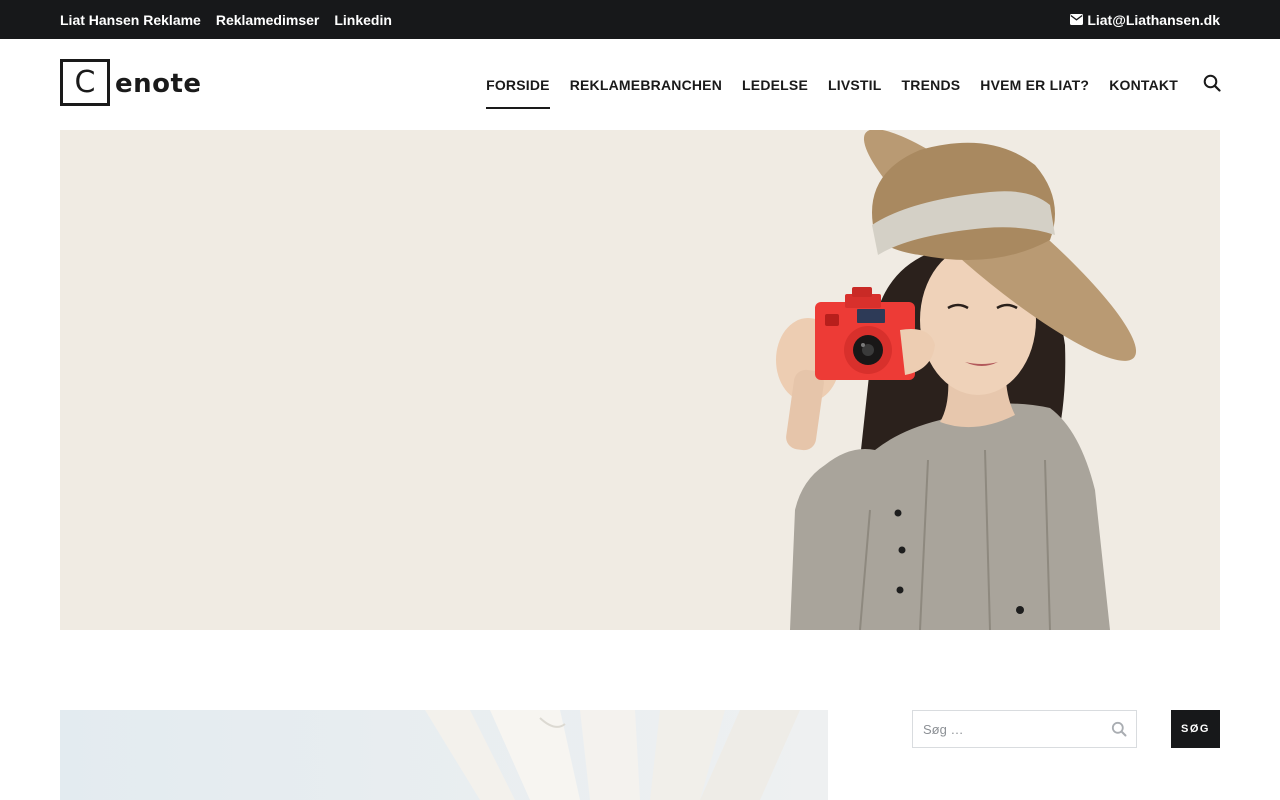 Image resolution: width=1280 pixels, height=800 pixels. I want to click on search-field-icon, so click(1119, 729).